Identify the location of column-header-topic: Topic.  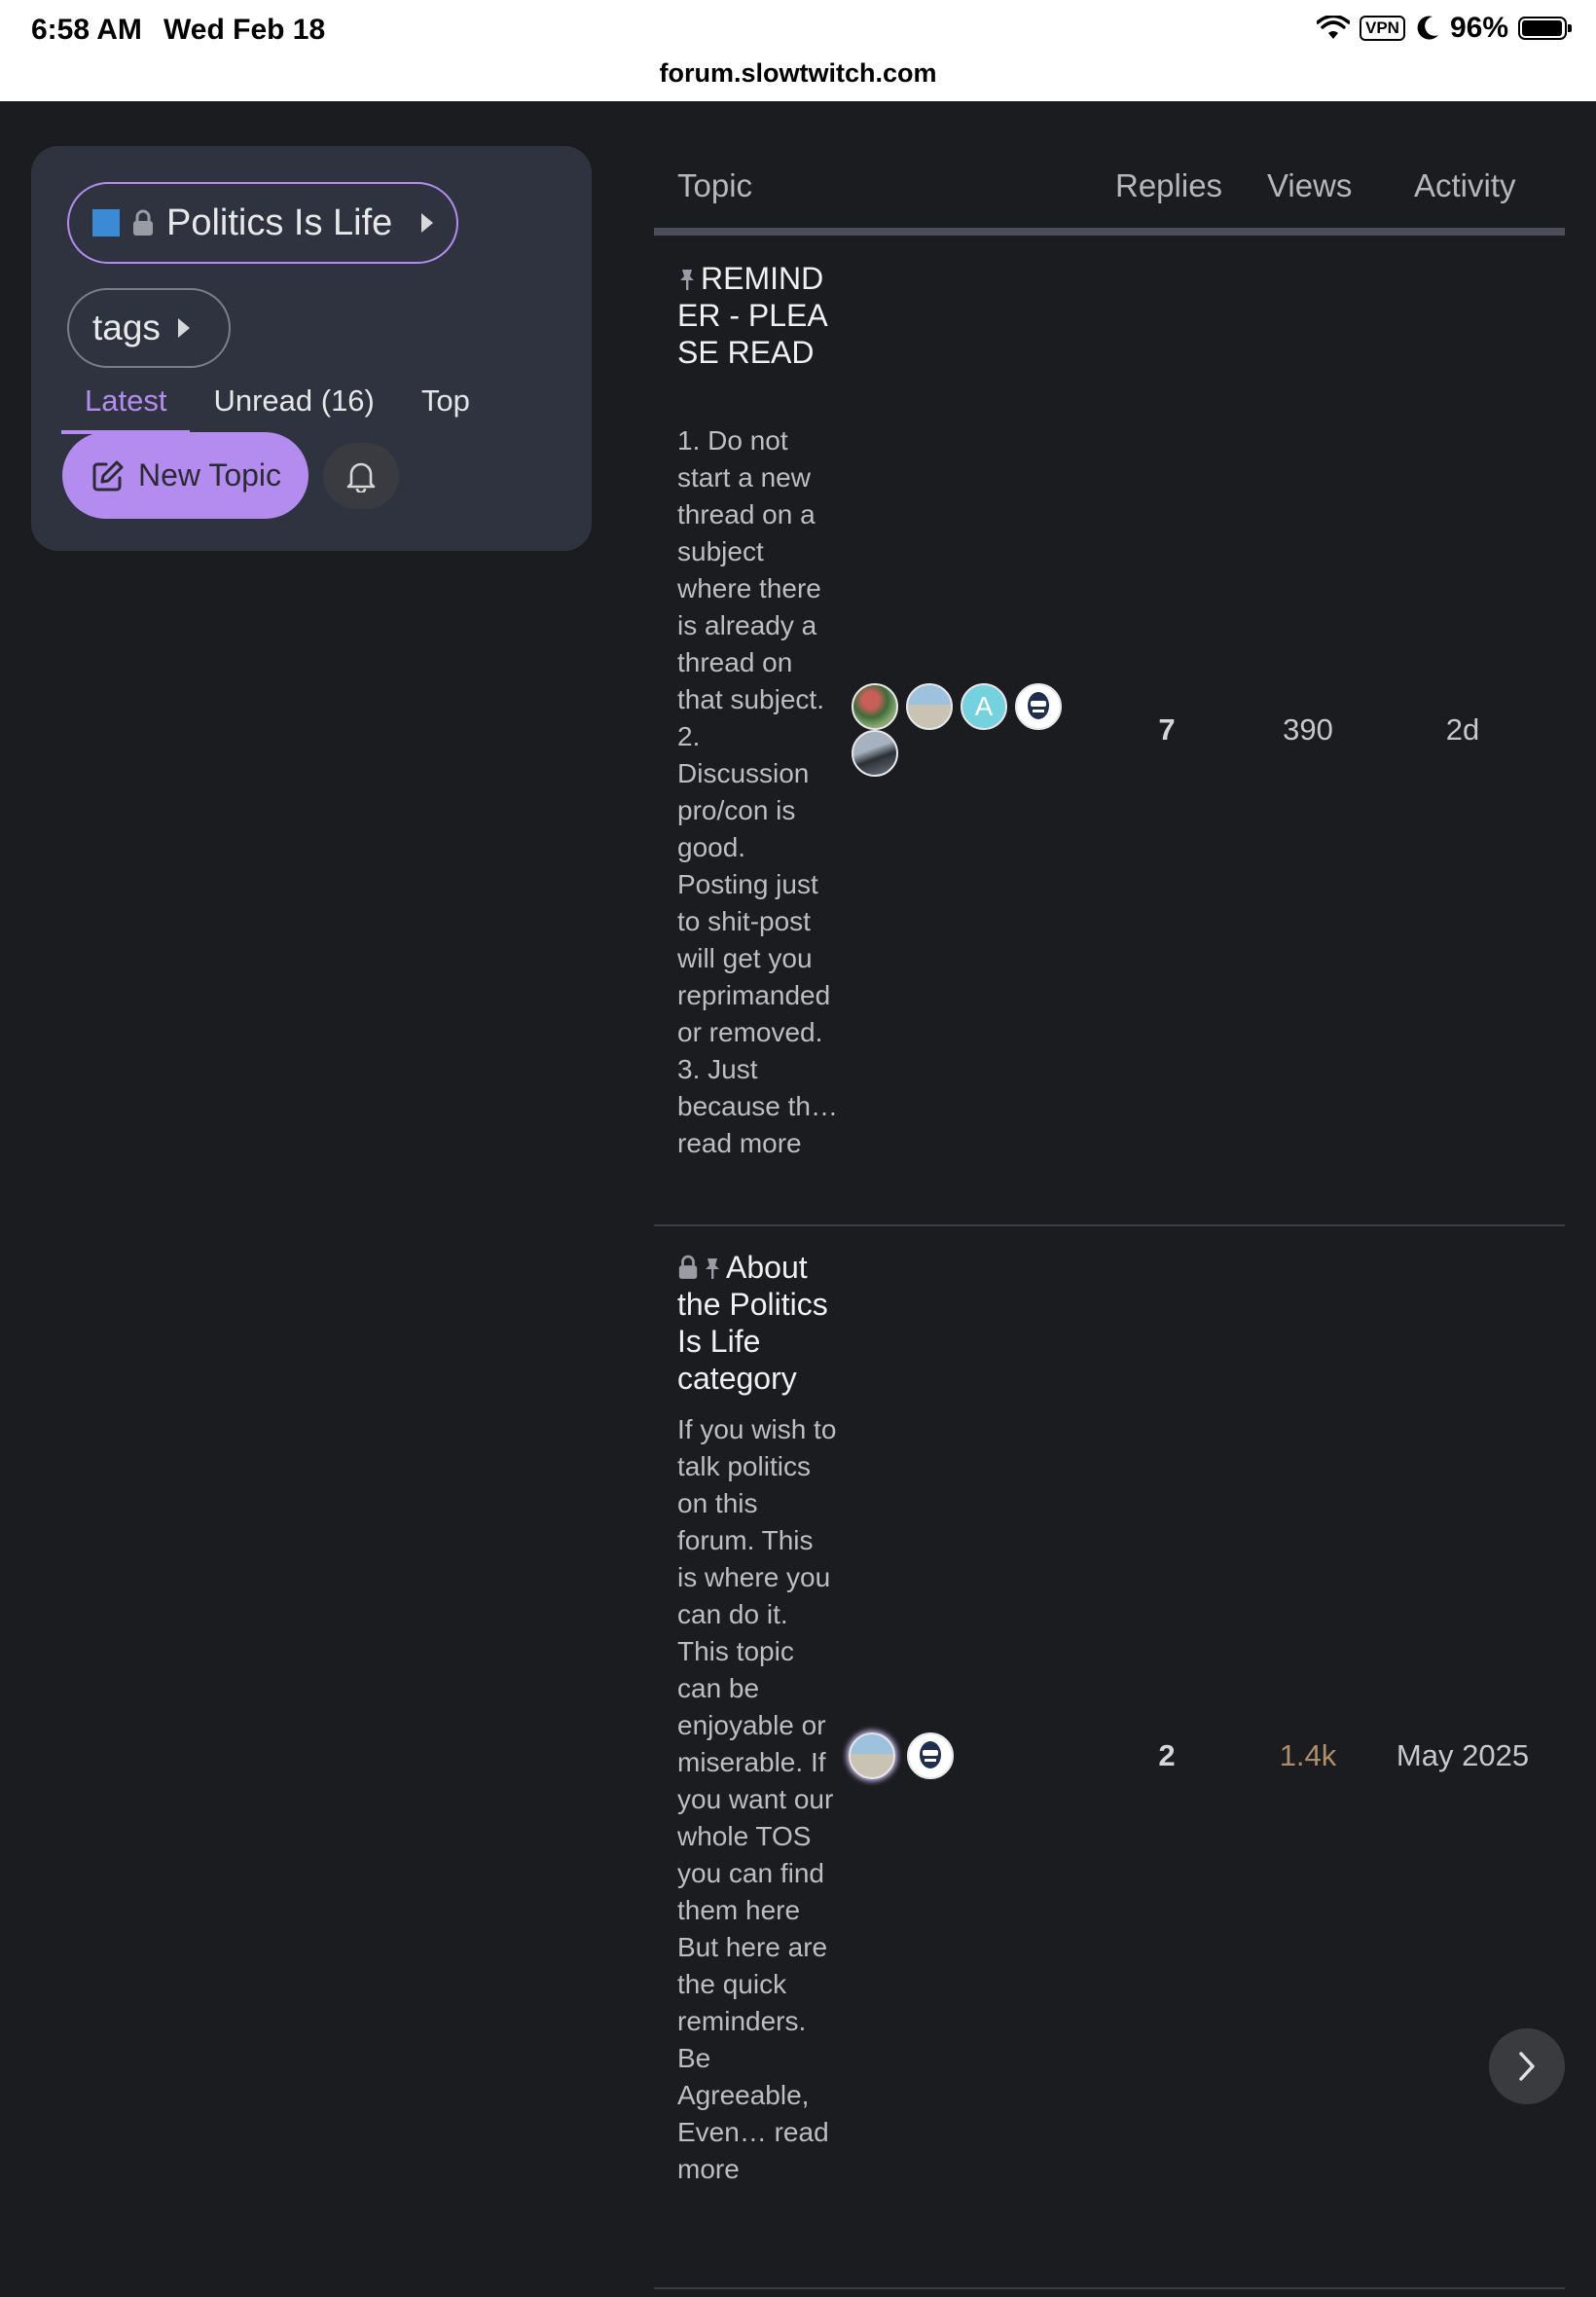
(714, 185).